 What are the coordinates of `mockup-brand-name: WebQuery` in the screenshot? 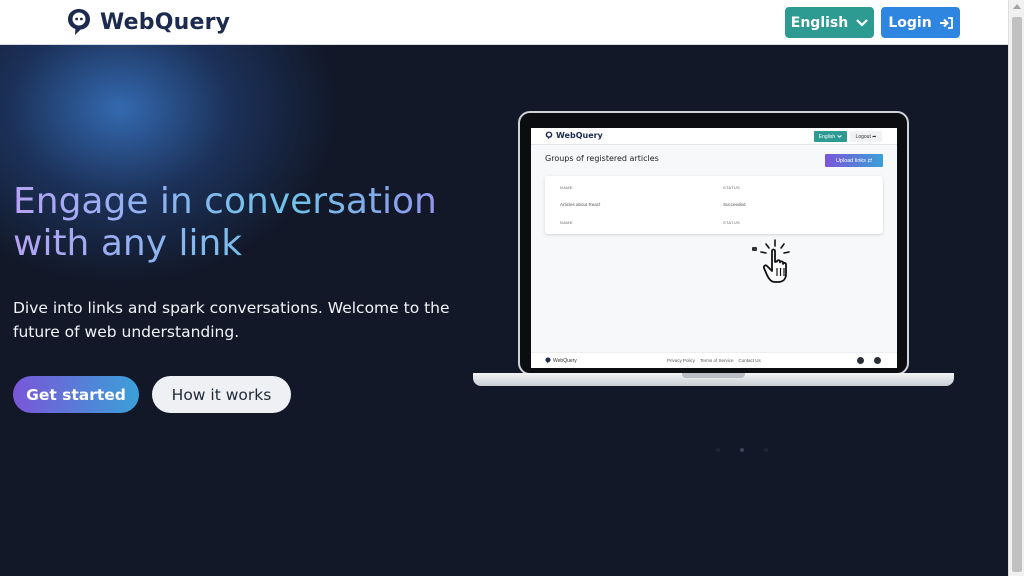 It's located at (579, 135).